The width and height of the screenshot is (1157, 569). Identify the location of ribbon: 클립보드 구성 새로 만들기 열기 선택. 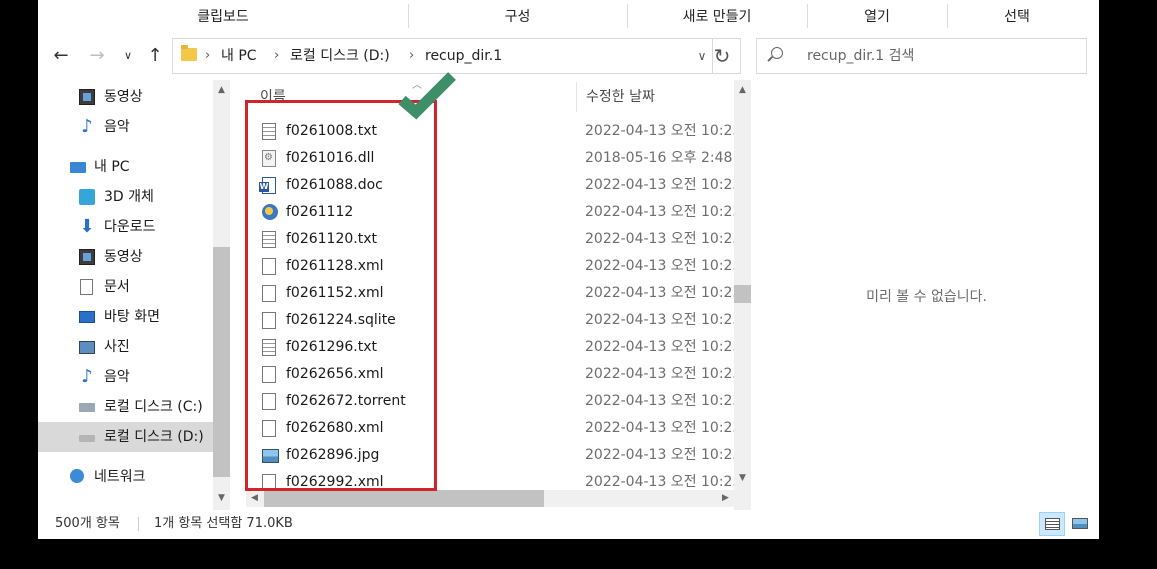
(568, 16).